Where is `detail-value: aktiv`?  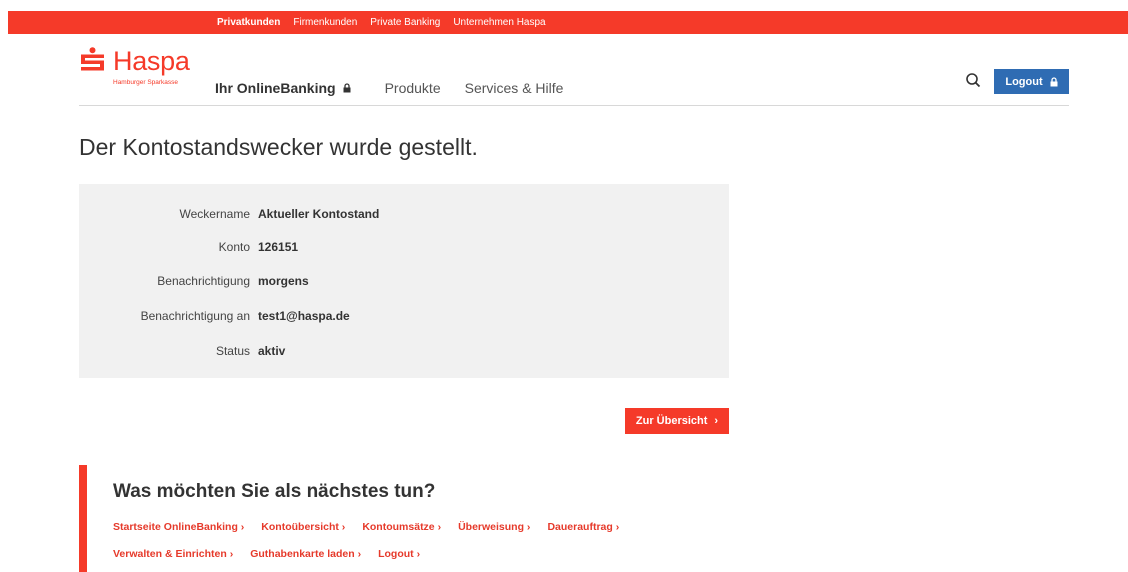 detail-value: aktiv is located at coordinates (272, 351).